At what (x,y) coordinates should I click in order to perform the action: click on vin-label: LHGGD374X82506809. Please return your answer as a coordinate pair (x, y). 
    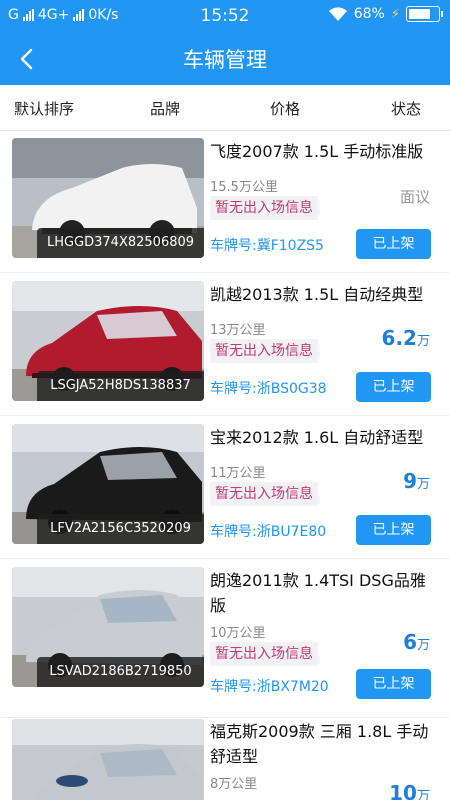
    Looking at the image, I should click on (120, 243).